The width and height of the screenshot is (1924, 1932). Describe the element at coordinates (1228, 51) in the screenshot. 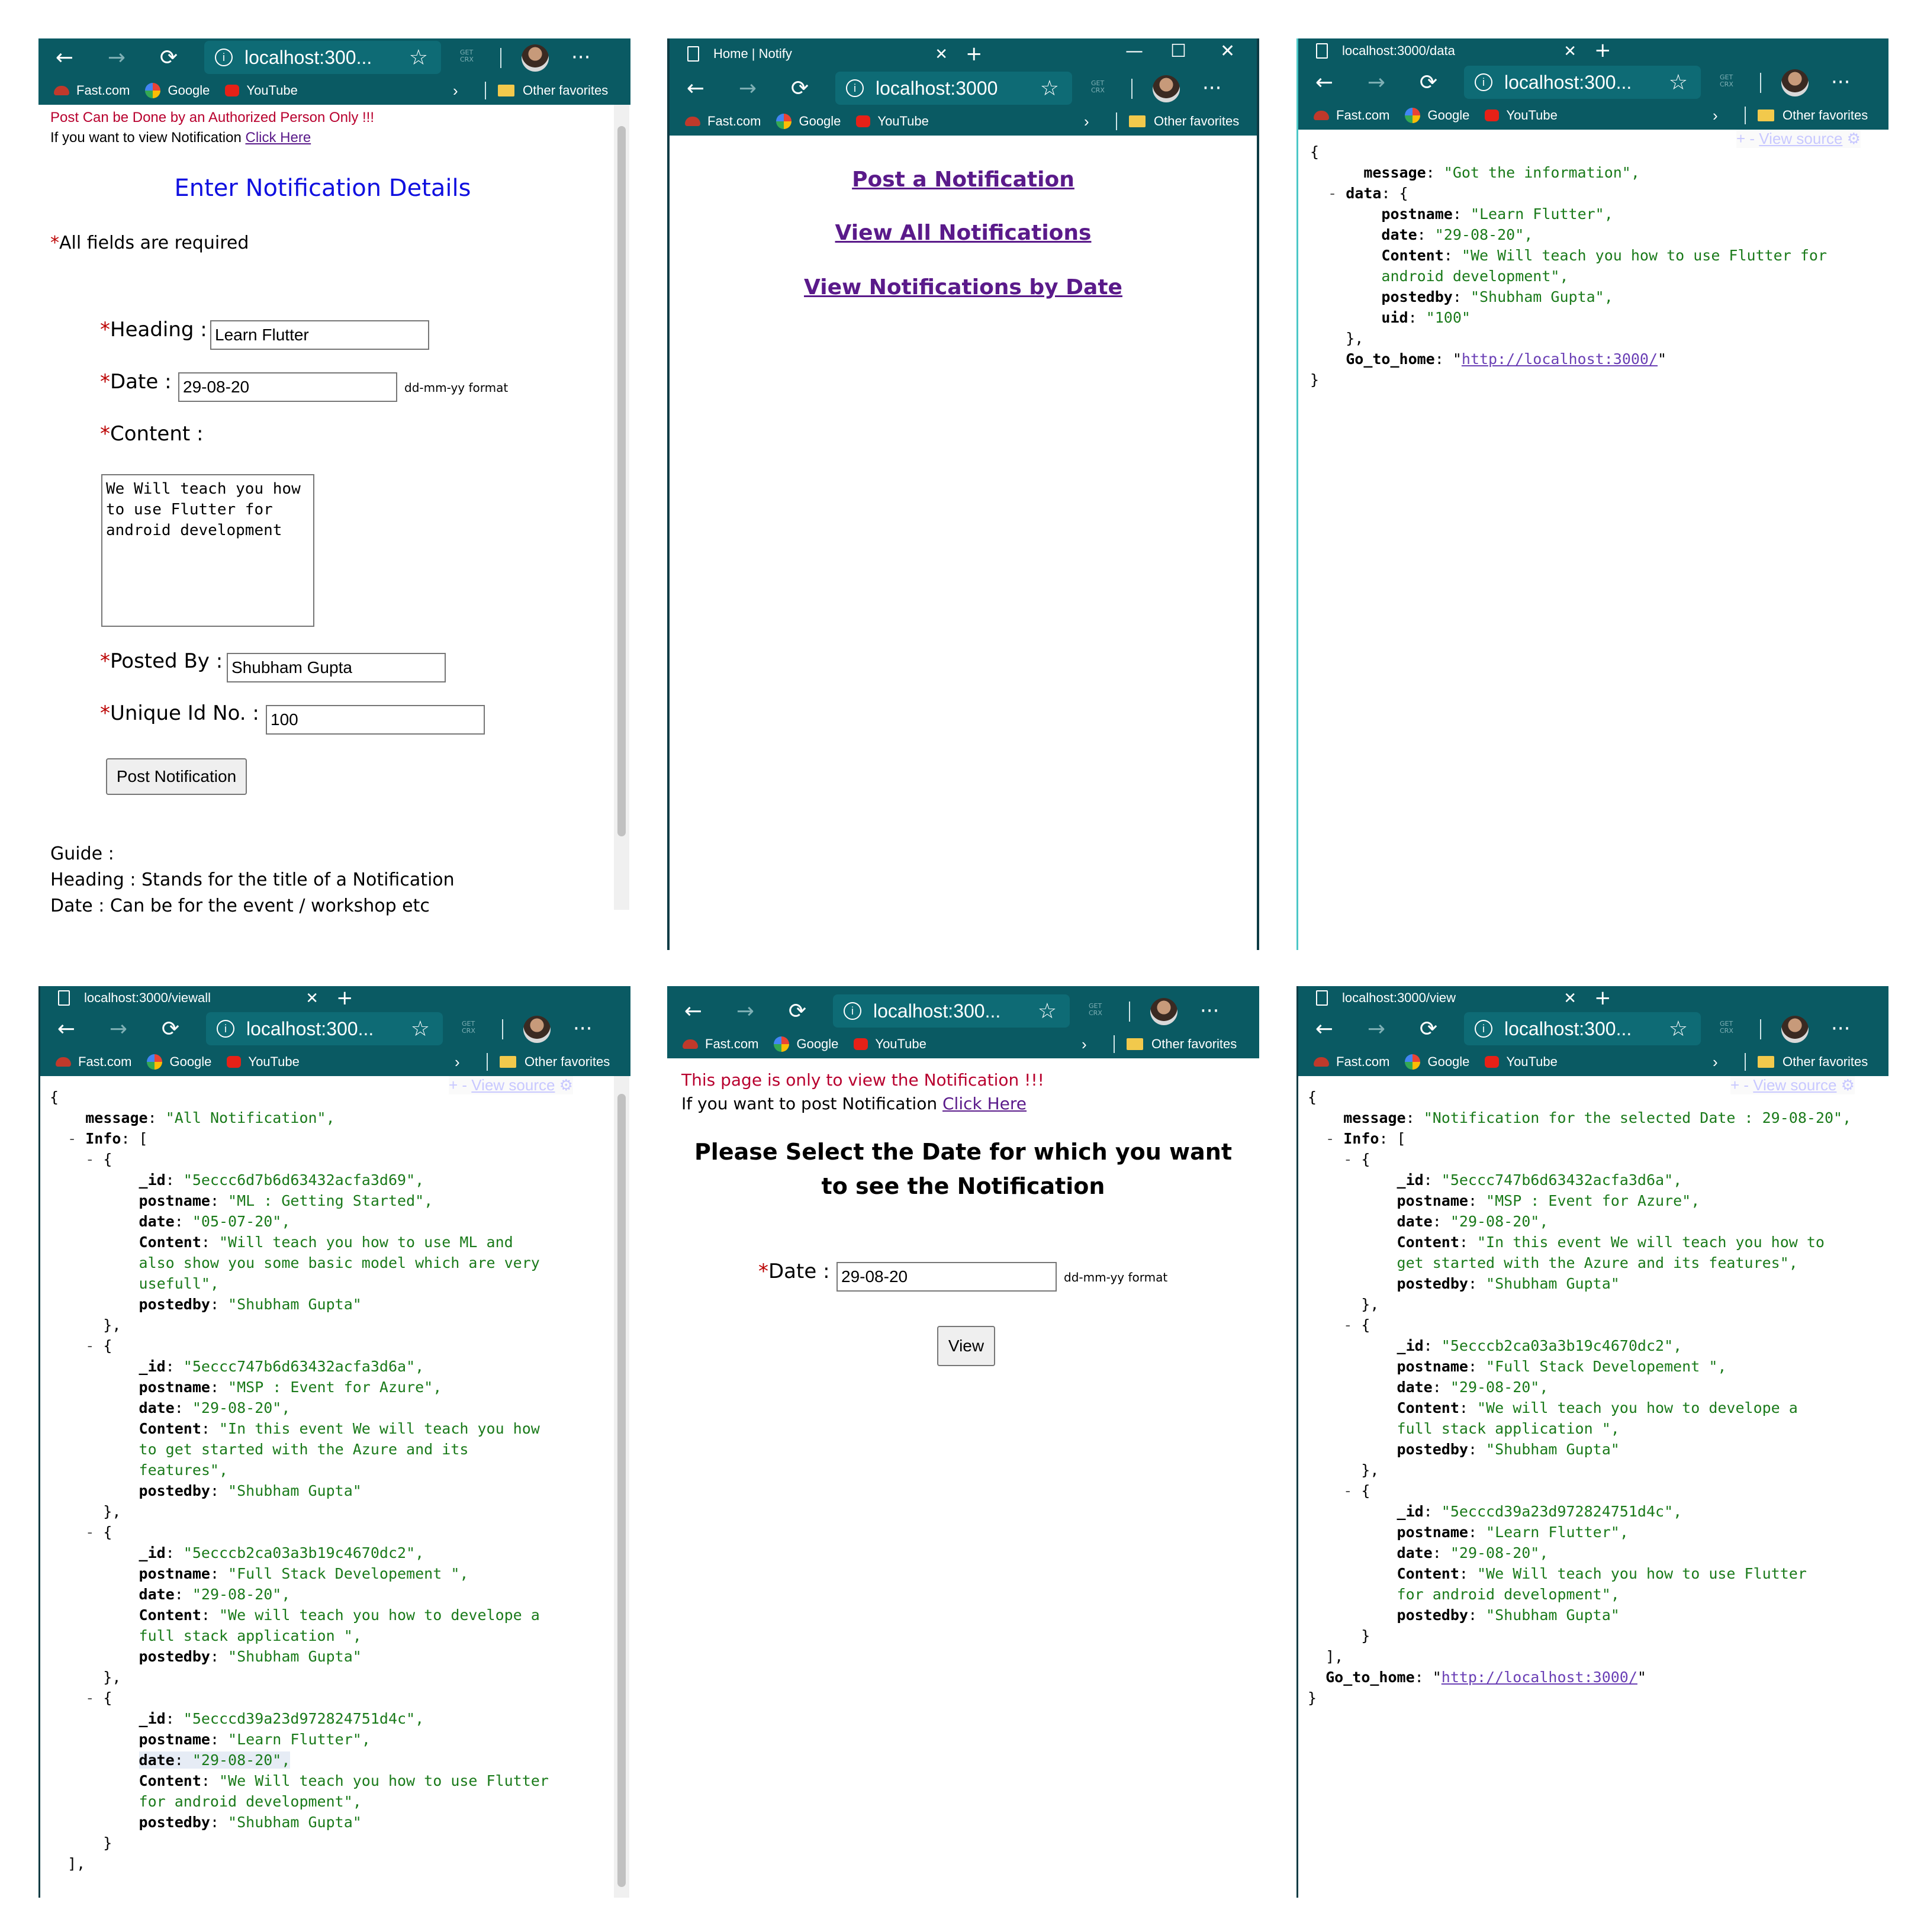

I see `close-window-icon: ✕` at that location.